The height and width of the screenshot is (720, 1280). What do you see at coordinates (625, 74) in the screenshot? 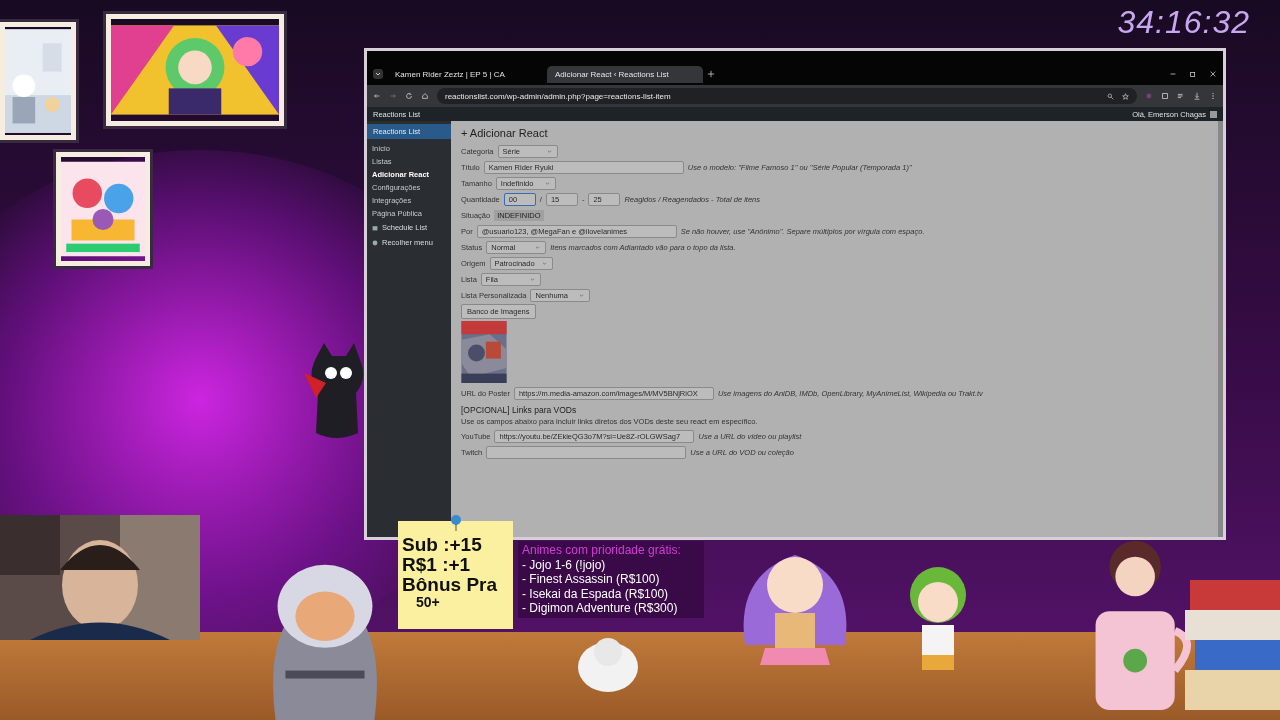
I see `browser-tab: Adicionar React ‹ Reactions List` at bounding box center [625, 74].